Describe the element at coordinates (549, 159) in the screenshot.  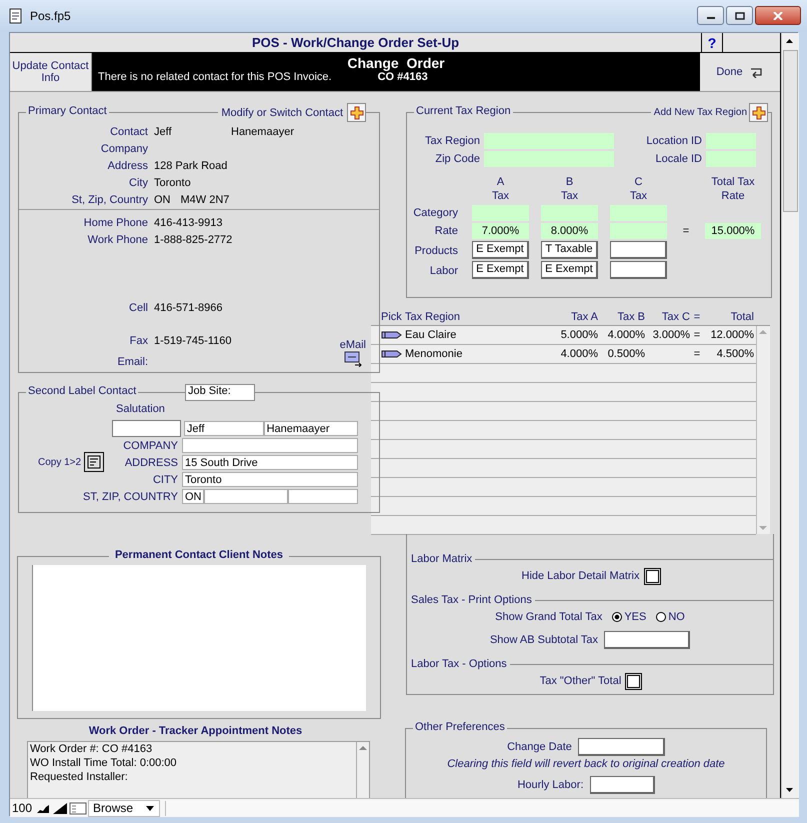
I see `zip-code-field` at that location.